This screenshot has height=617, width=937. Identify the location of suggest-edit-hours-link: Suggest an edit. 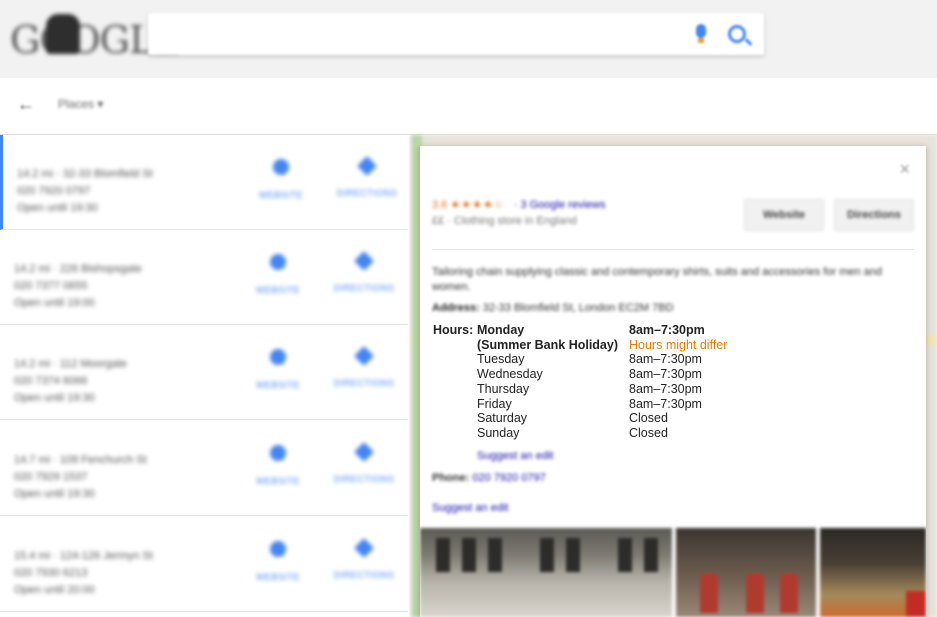
(515, 456).